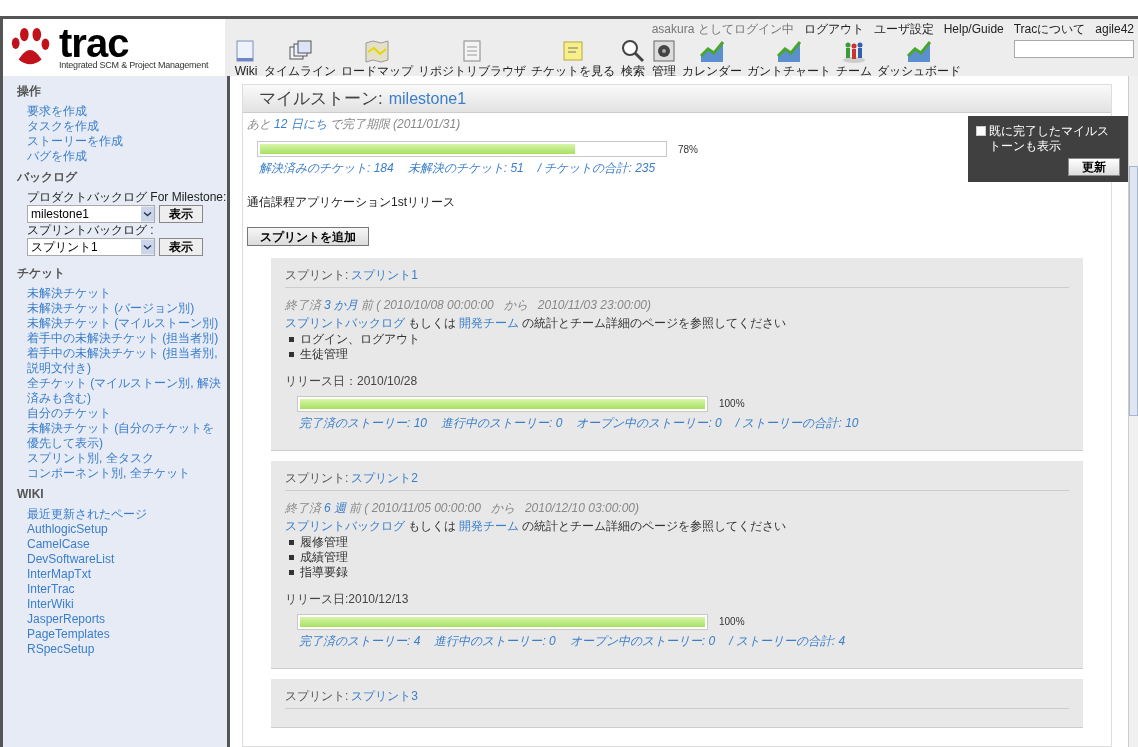 The image size is (1138, 747). I want to click on checkbox, so click(981, 131).